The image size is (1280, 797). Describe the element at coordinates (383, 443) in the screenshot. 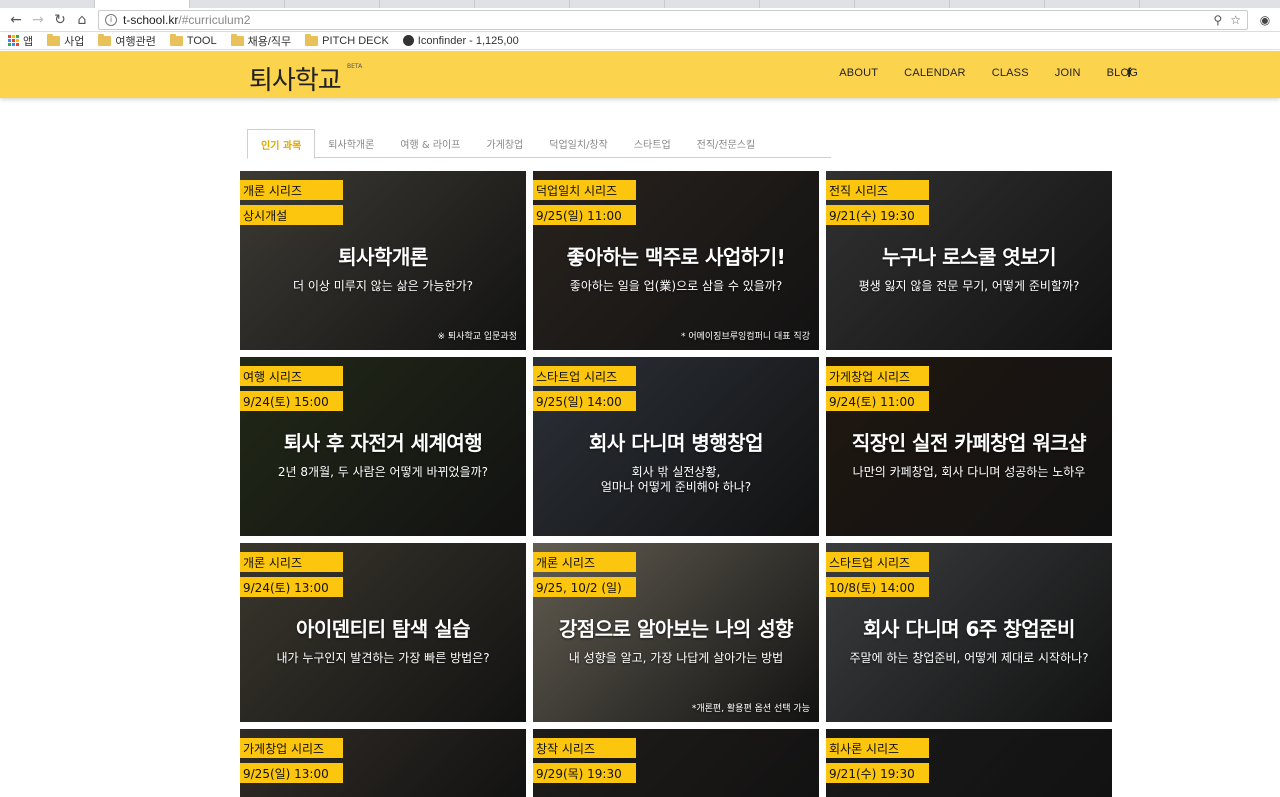

I see `course-title: 퇴사 후 자전거 세계여행` at that location.